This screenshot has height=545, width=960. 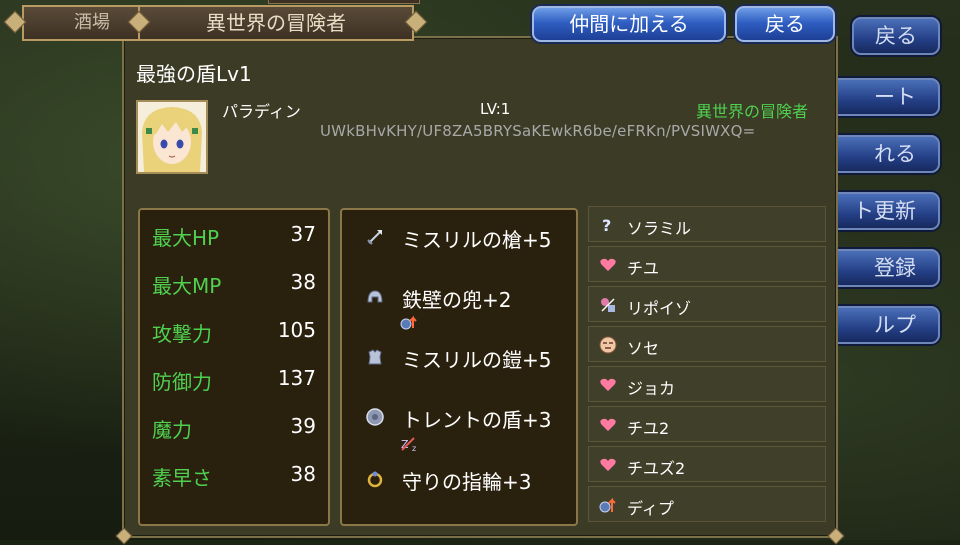 What do you see at coordinates (408, 322) in the screenshot?
I see `defense-up-mod-icon` at bounding box center [408, 322].